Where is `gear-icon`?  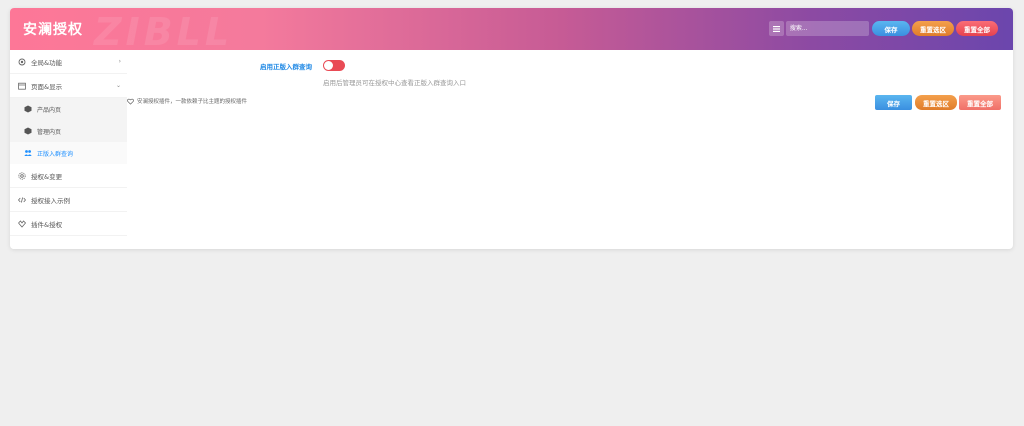
gear-icon is located at coordinates (22, 62).